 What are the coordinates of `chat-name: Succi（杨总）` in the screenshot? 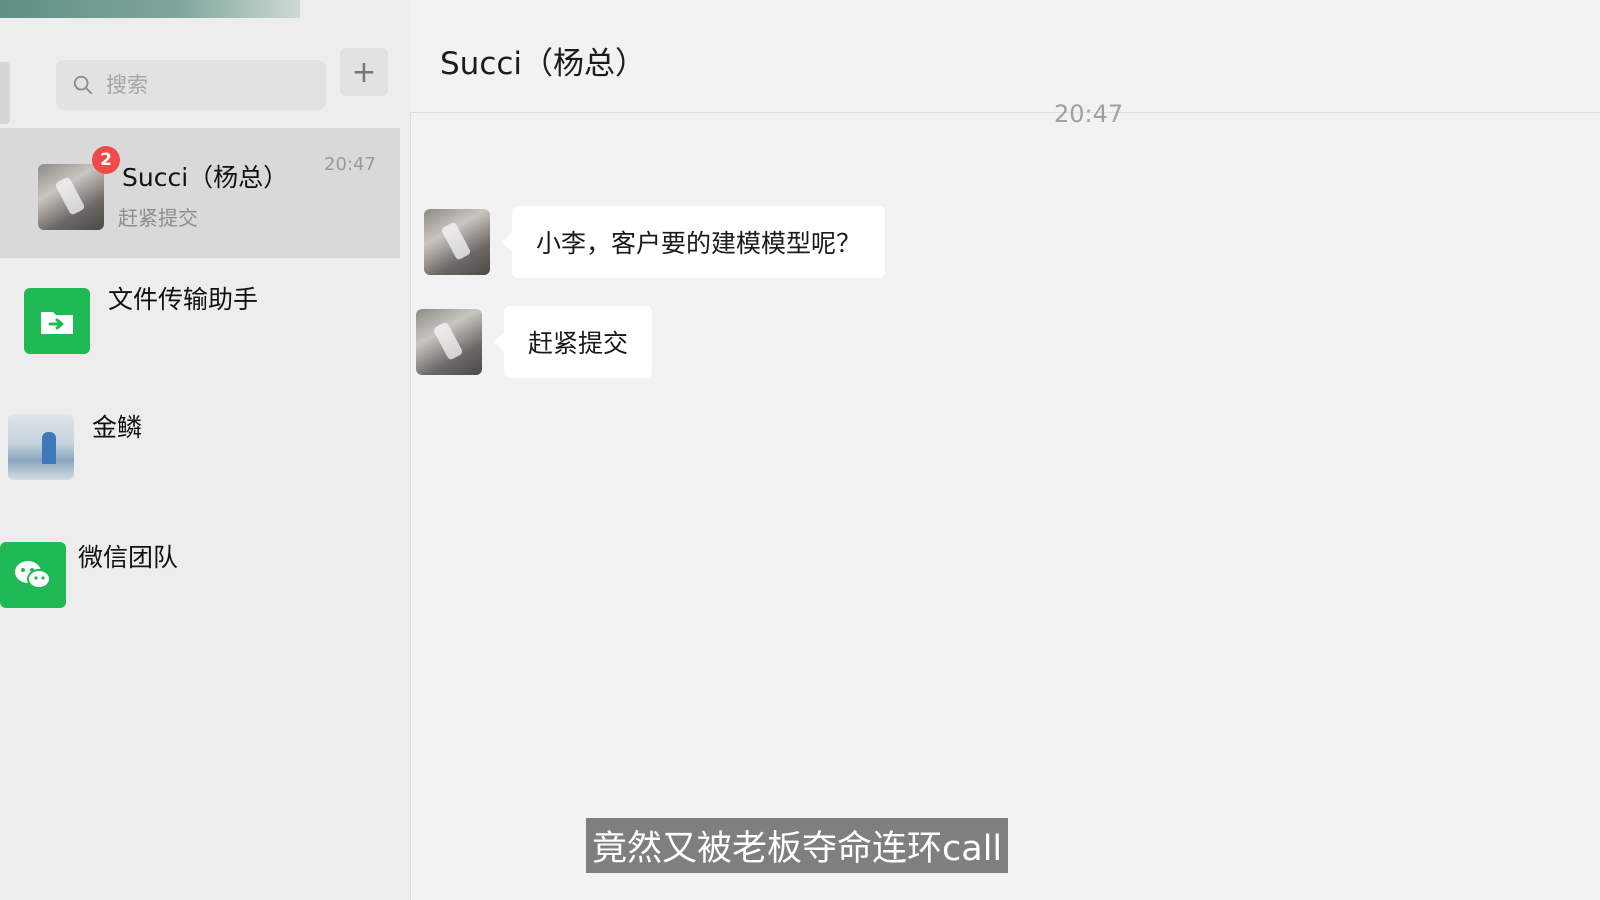 It's located at (205, 177).